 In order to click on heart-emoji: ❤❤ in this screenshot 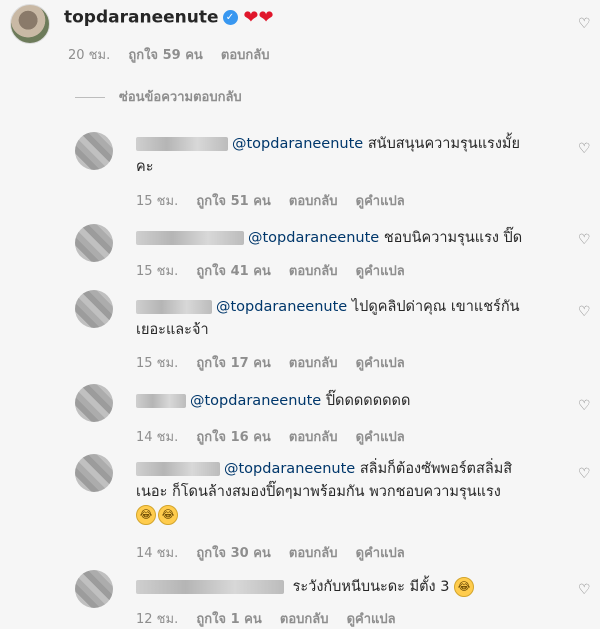, I will do `click(258, 17)`.